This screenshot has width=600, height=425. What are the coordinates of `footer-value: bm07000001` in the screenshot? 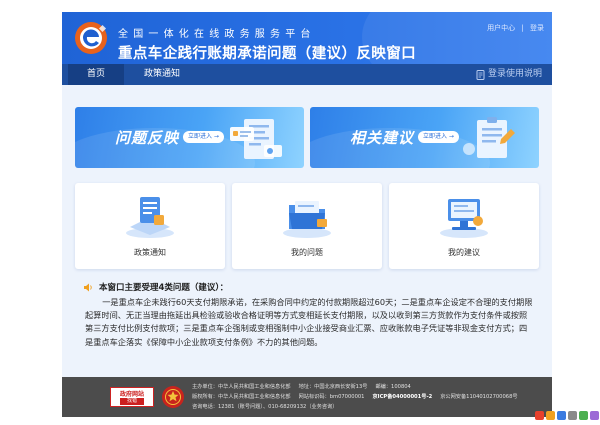 It's located at (347, 397).